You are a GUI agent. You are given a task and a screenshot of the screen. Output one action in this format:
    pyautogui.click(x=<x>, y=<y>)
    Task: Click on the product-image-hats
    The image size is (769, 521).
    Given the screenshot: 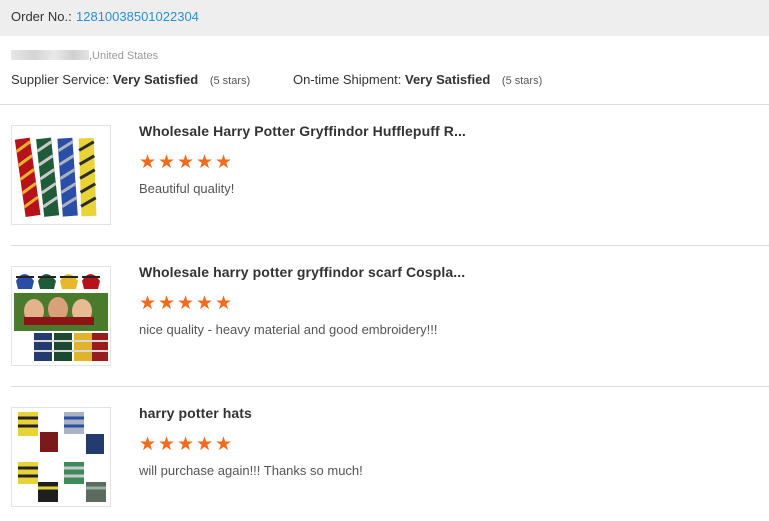 What is the action you would take?
    pyautogui.click(x=61, y=457)
    